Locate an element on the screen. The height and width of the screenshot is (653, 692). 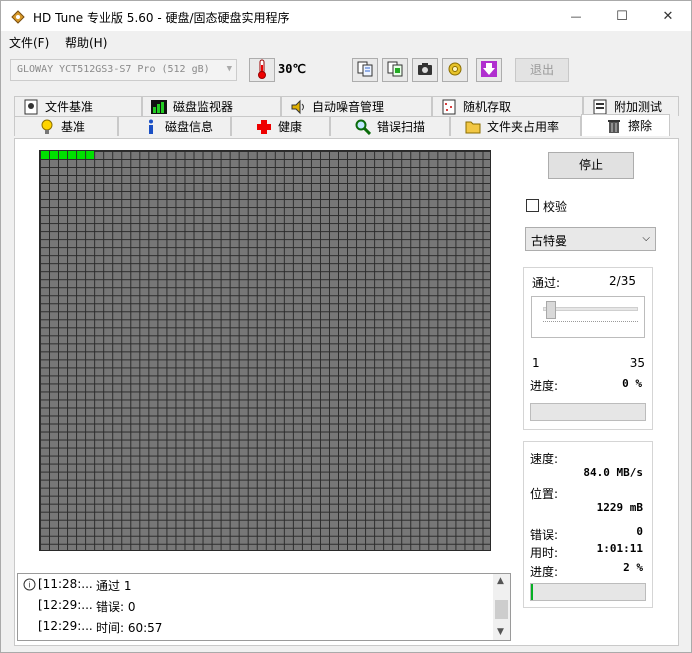
download-button is located at coordinates (489, 70).